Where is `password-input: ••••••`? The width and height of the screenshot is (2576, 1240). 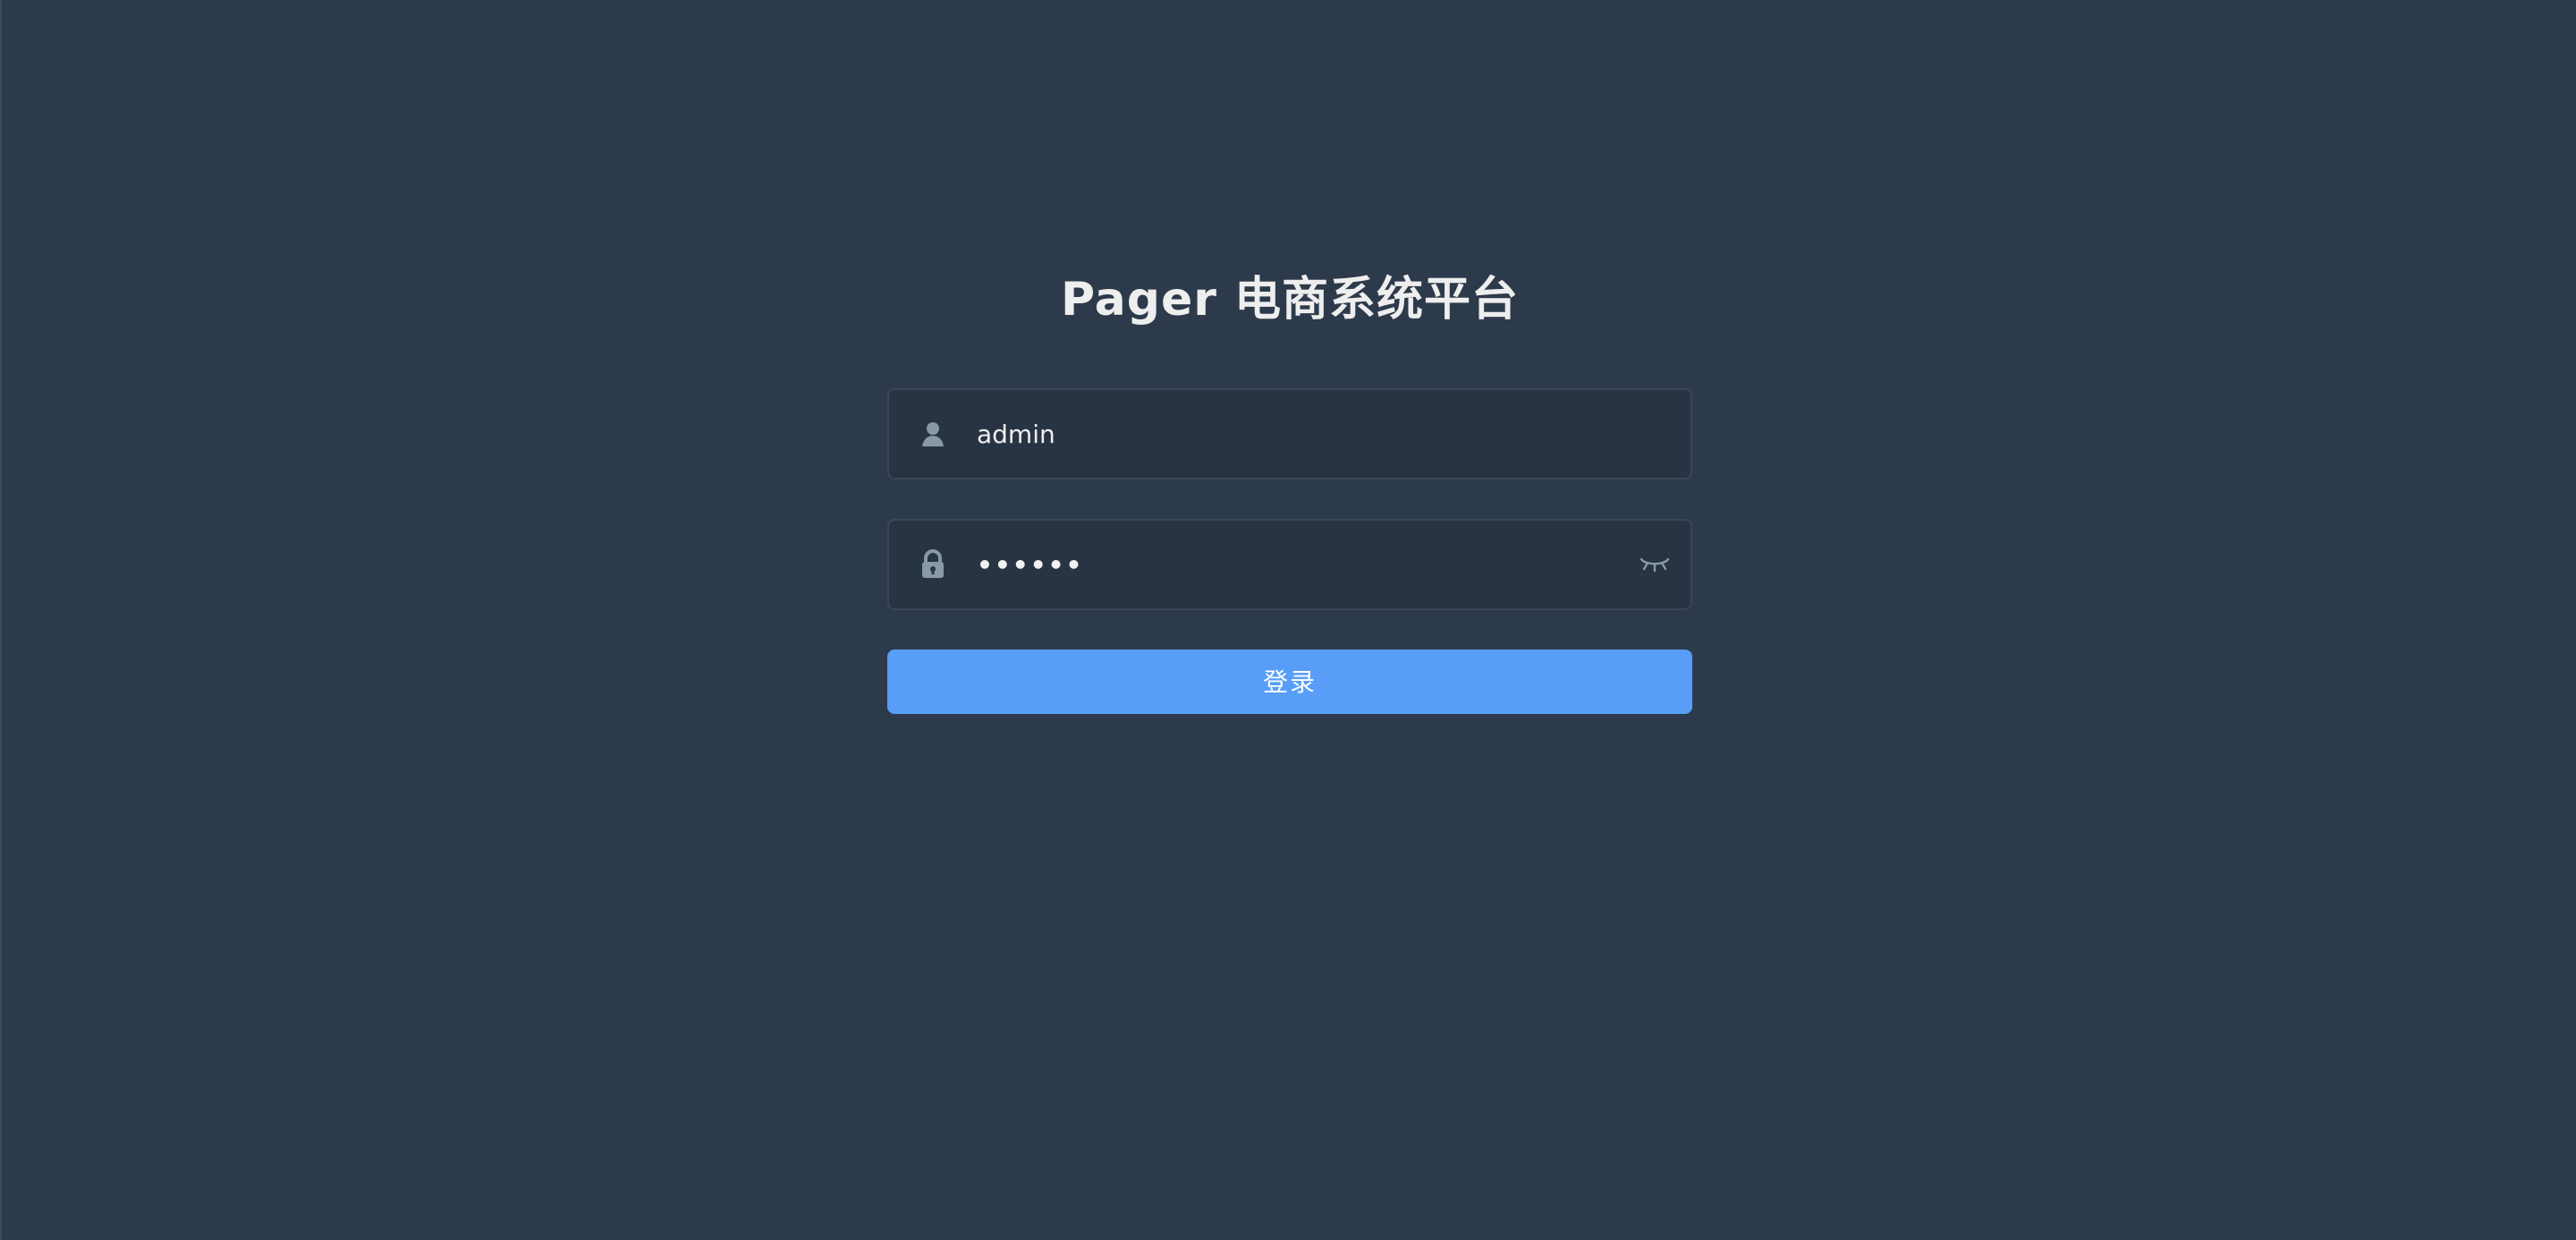 password-input: •••••• is located at coordinates (1298, 564).